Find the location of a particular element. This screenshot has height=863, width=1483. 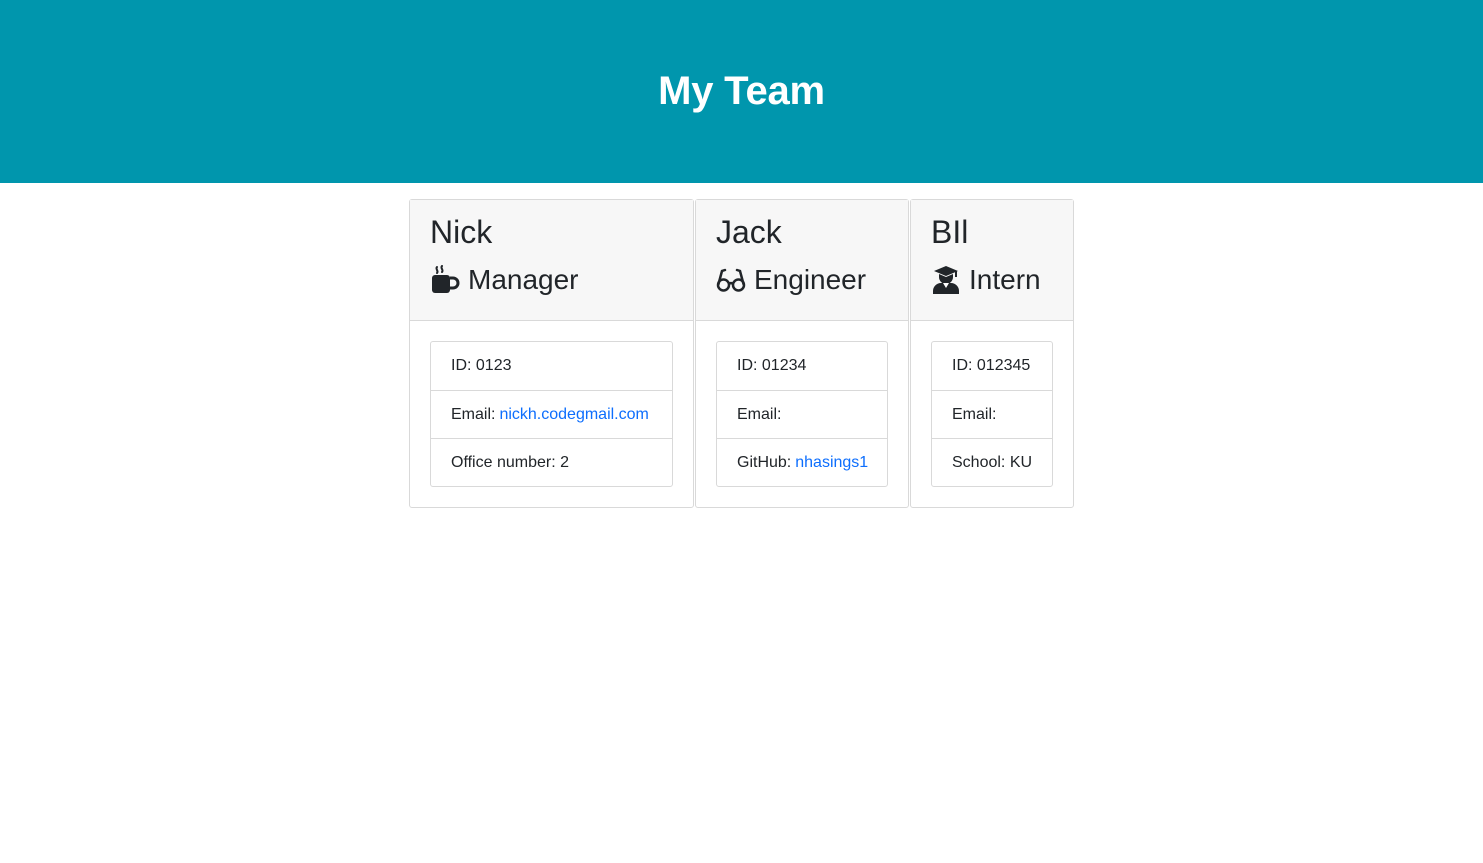

employee-id: ID: 0123 is located at coordinates (481, 365).